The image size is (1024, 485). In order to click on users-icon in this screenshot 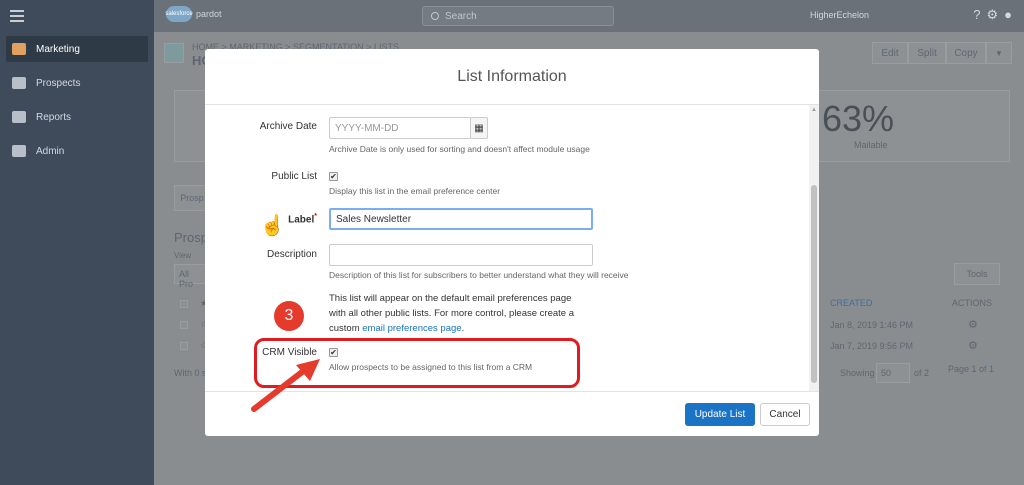, I will do `click(19, 83)`.